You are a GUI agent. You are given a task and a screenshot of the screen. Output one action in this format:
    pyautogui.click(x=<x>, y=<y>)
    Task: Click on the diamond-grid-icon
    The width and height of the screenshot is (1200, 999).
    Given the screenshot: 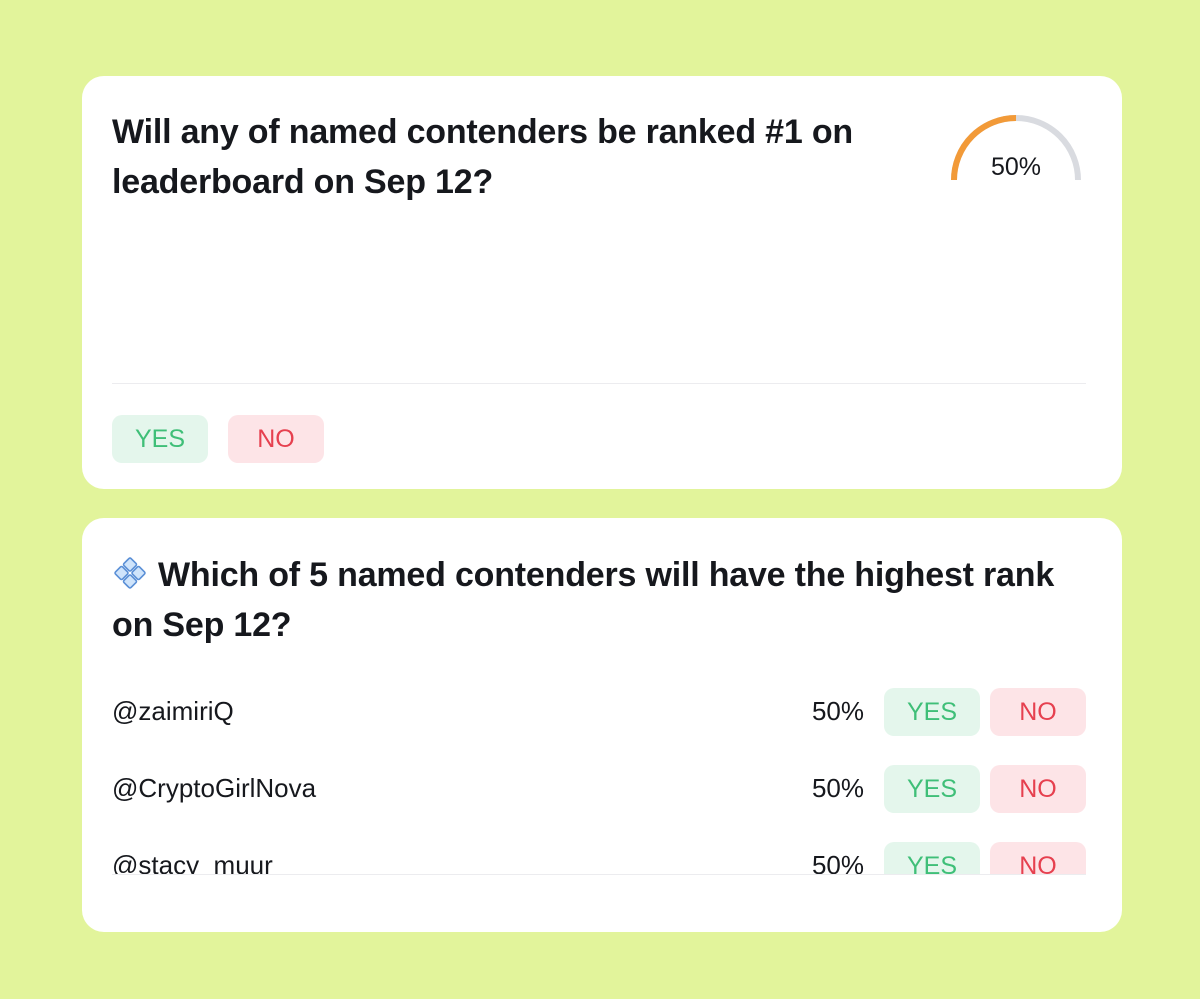 What is the action you would take?
    pyautogui.click(x=130, y=573)
    